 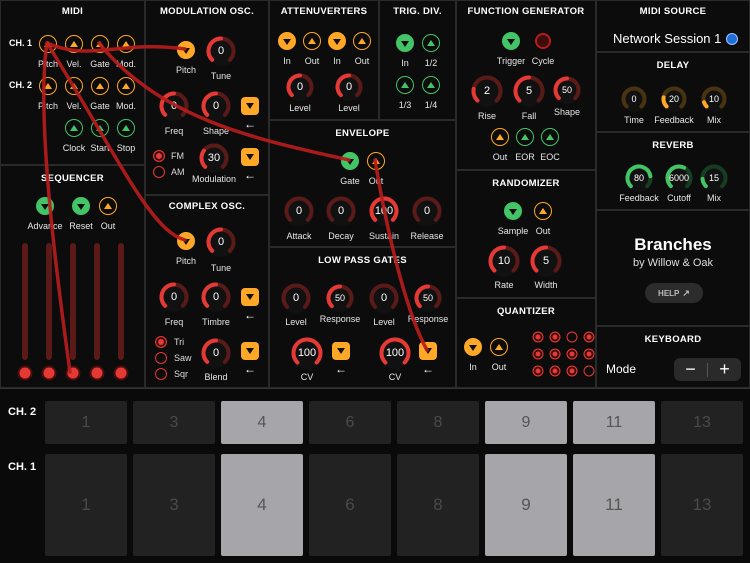 I want to click on lpg-2-level-knob: 0, so click(x=384, y=298).